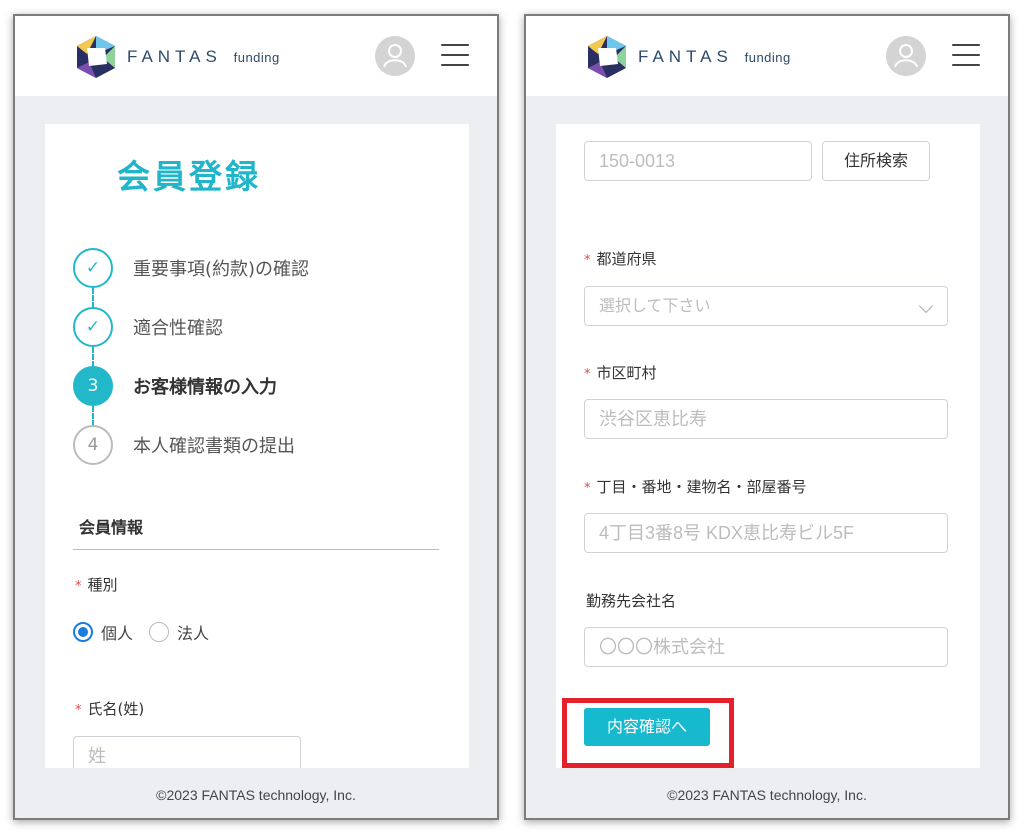 This screenshot has height=834, width=1024. I want to click on postal-code-input, so click(698, 161).